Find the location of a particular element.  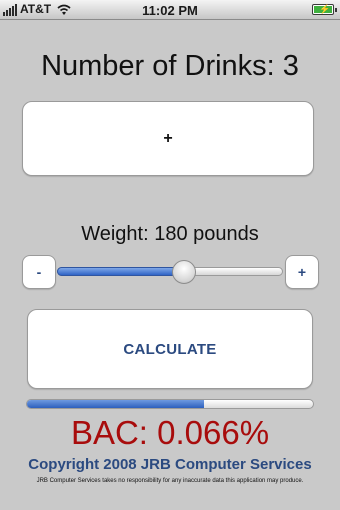

slider-thumb is located at coordinates (183, 272).